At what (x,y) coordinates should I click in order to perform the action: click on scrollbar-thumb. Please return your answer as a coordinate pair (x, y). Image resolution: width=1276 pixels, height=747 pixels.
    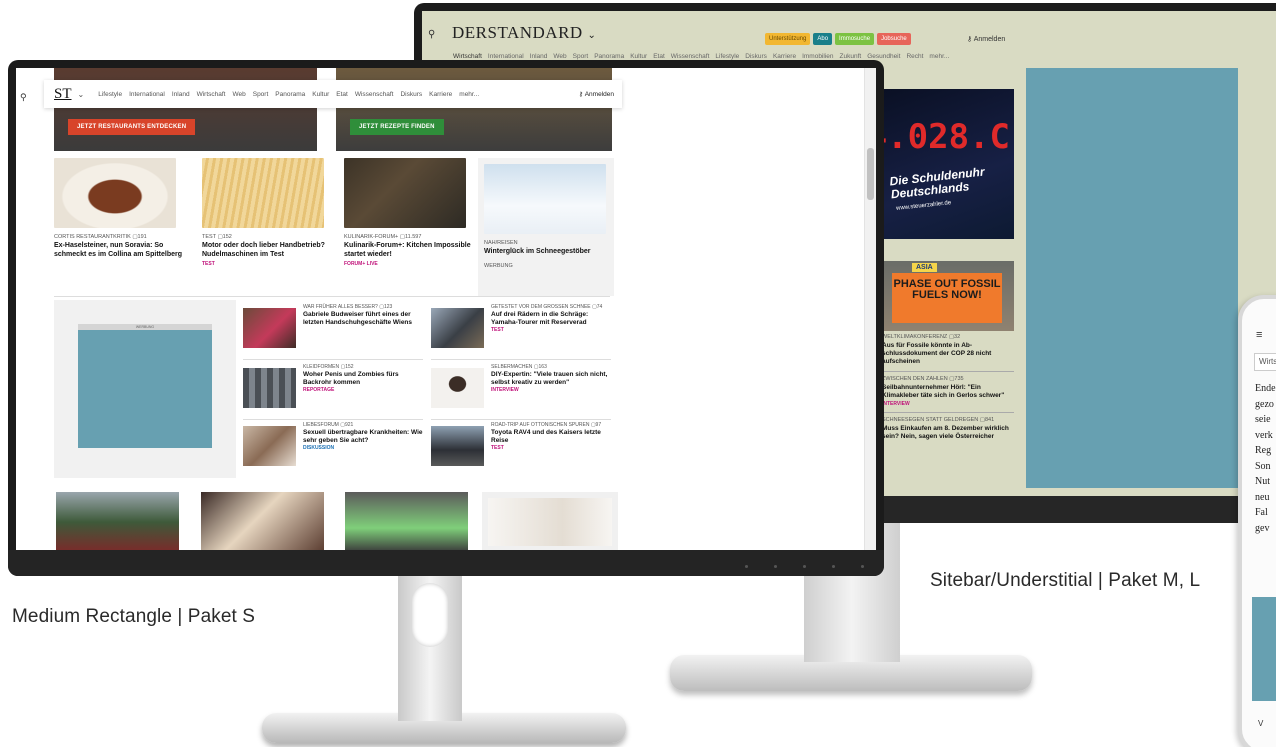
    Looking at the image, I should click on (870, 174).